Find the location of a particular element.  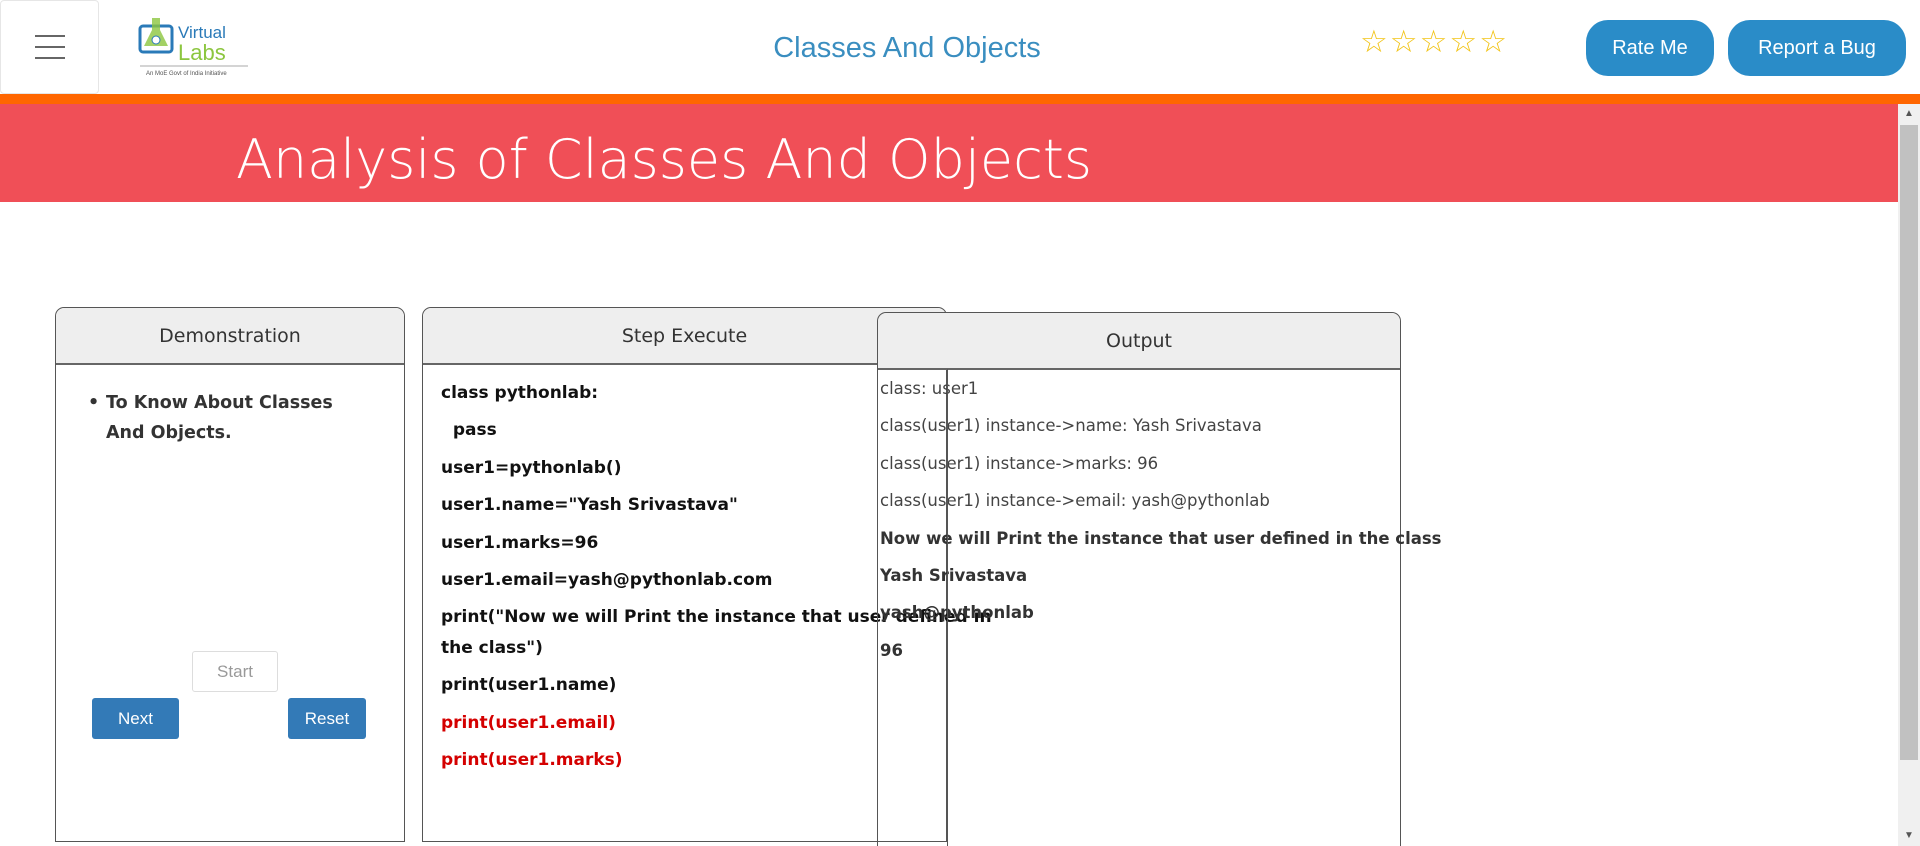

output-line: class: user1 is located at coordinates (929, 388).